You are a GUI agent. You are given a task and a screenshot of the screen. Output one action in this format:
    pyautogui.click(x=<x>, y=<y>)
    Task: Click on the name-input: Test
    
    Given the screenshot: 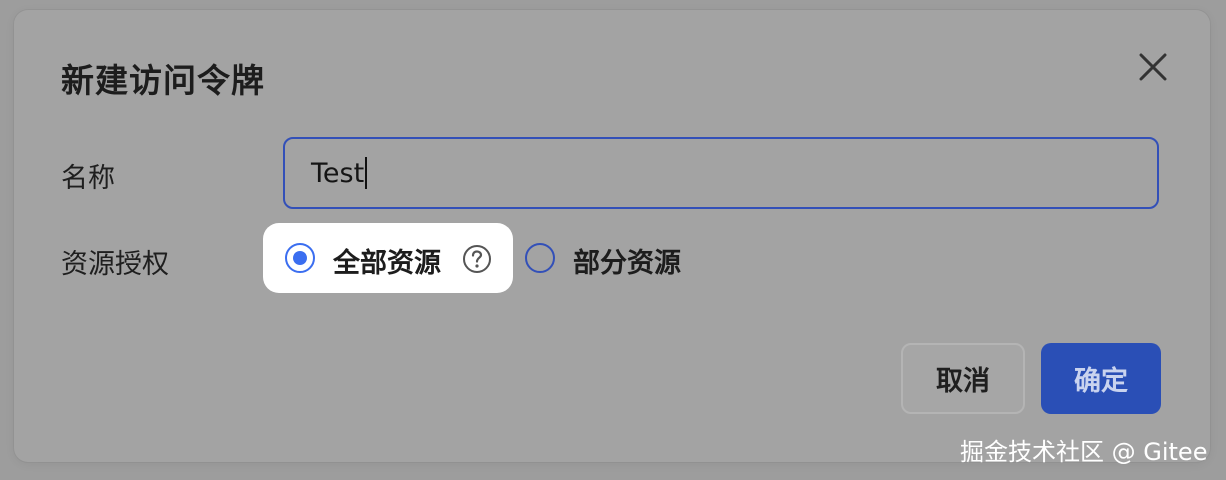 What is the action you would take?
    pyautogui.click(x=721, y=173)
    